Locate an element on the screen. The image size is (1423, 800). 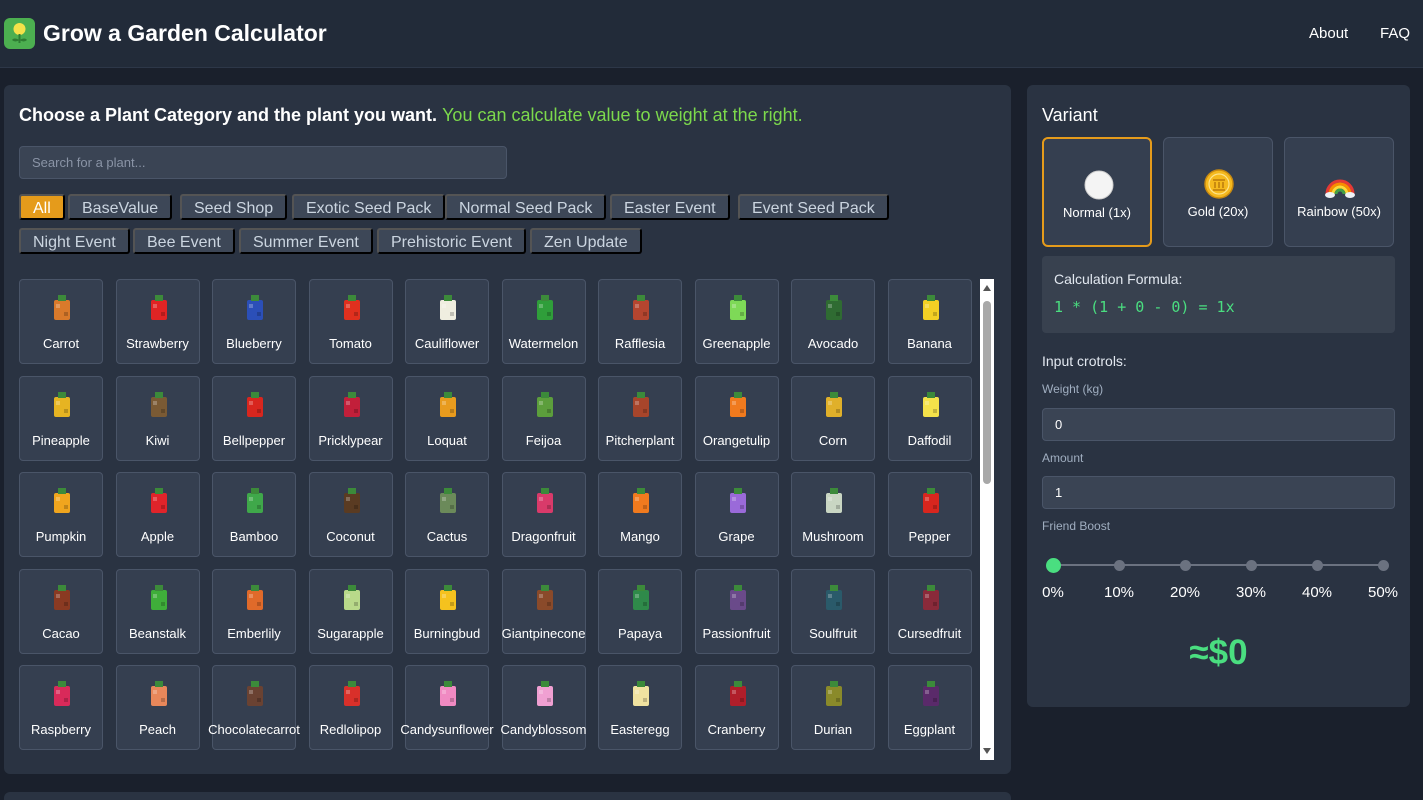
plant-card-bellpepper: Bellpepper is located at coordinates (254, 418).